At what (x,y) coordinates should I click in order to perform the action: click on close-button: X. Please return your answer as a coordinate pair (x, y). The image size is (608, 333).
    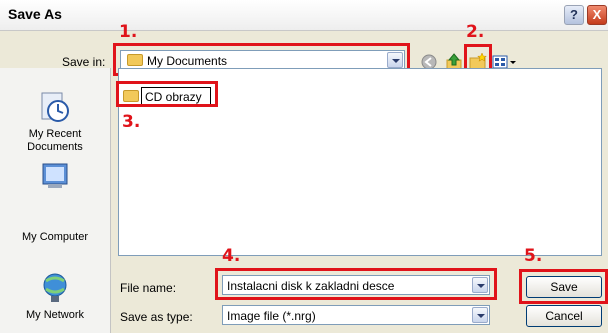
    Looking at the image, I should click on (597, 15).